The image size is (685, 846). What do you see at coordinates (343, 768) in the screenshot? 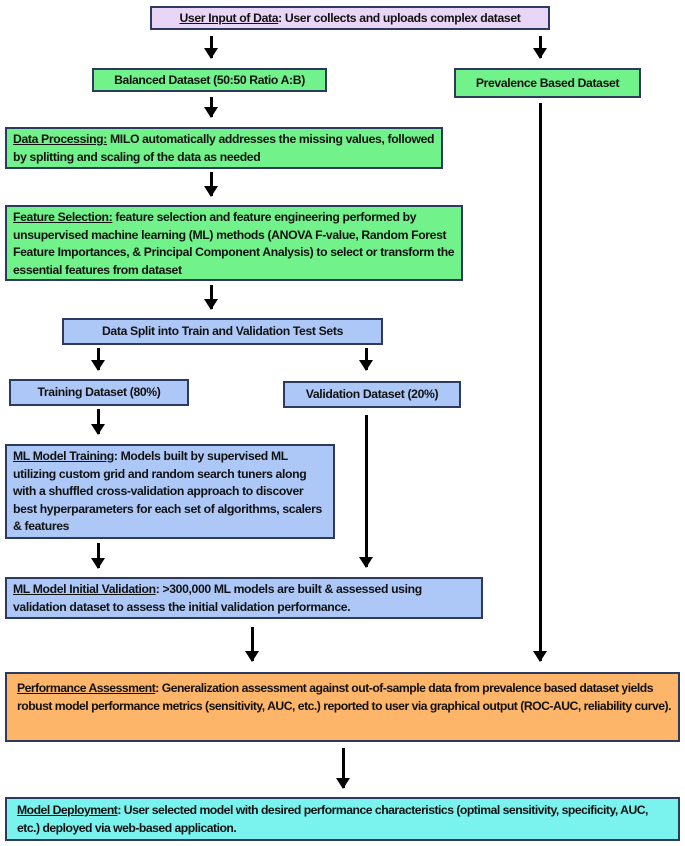
I see `arrow-performance-to-deployment` at bounding box center [343, 768].